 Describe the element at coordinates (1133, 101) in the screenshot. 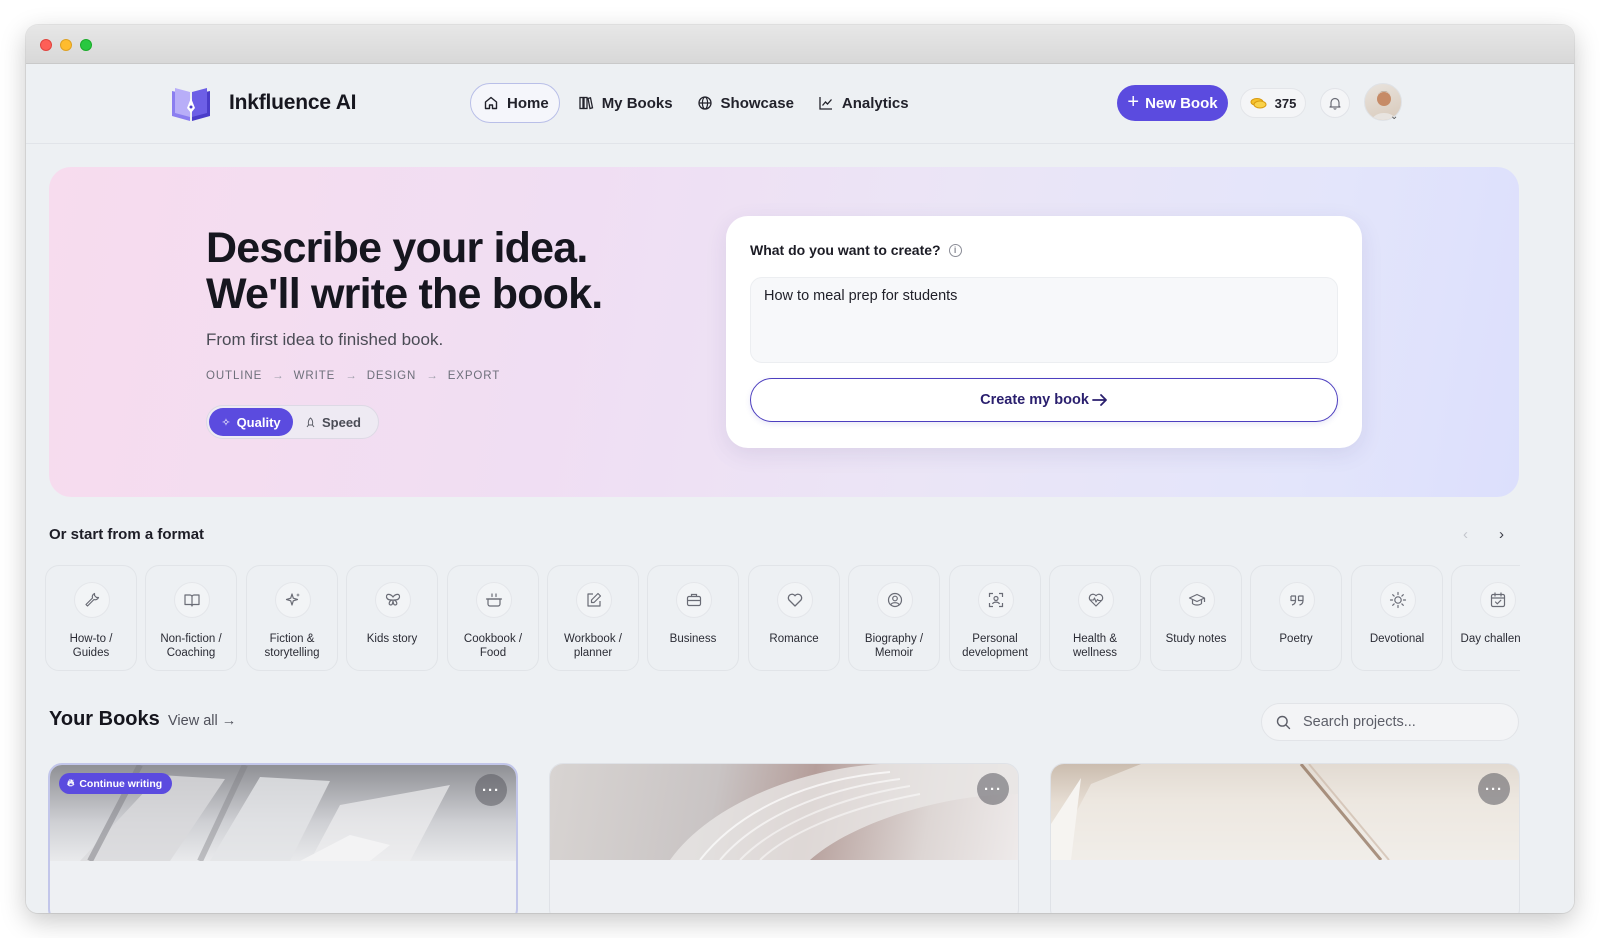

I see `plus-icon: +` at that location.